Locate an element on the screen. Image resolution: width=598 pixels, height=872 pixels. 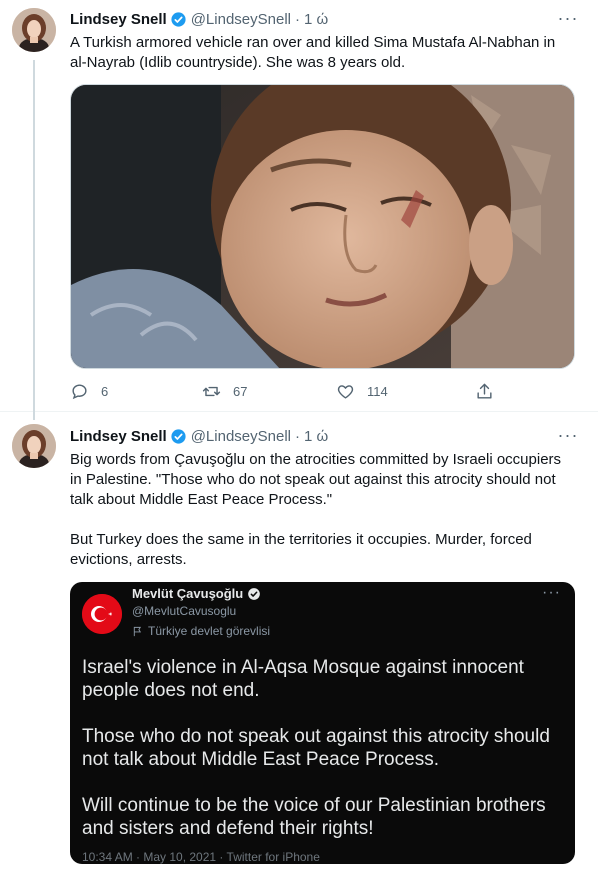
tweet-actions: 6 67 114 is located at coordinates (285, 392).